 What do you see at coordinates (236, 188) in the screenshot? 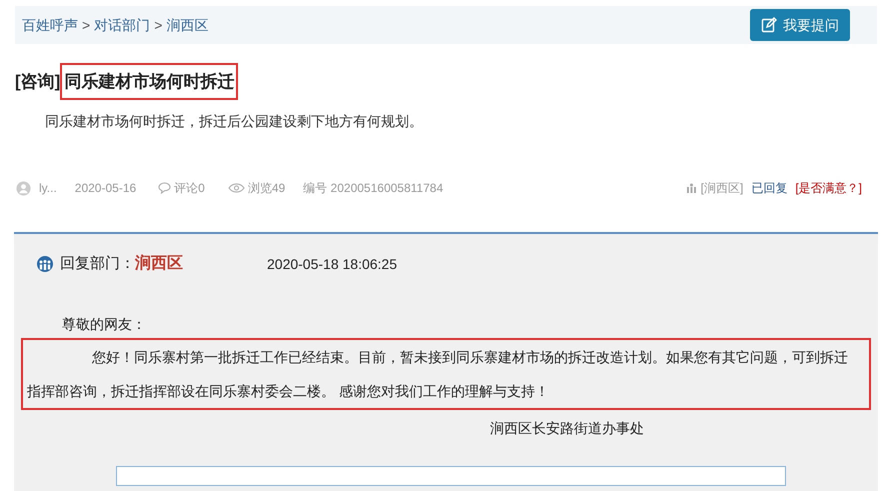
I see `eye-icon` at bounding box center [236, 188].